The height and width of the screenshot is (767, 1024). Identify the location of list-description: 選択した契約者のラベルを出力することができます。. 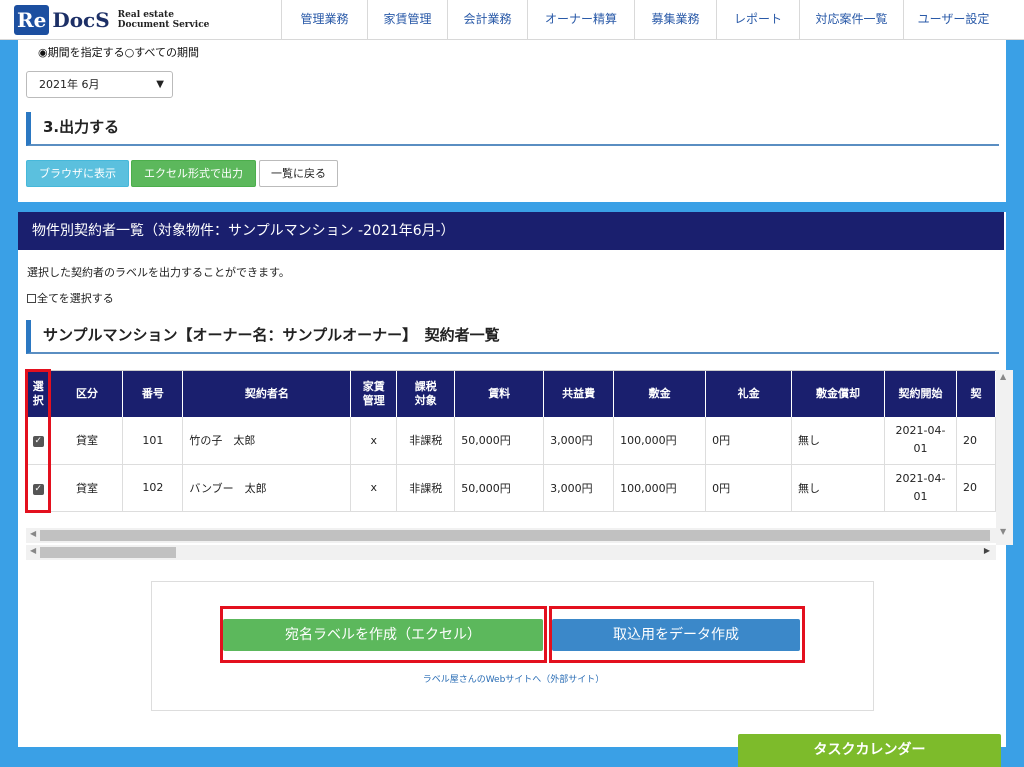
(158, 272).